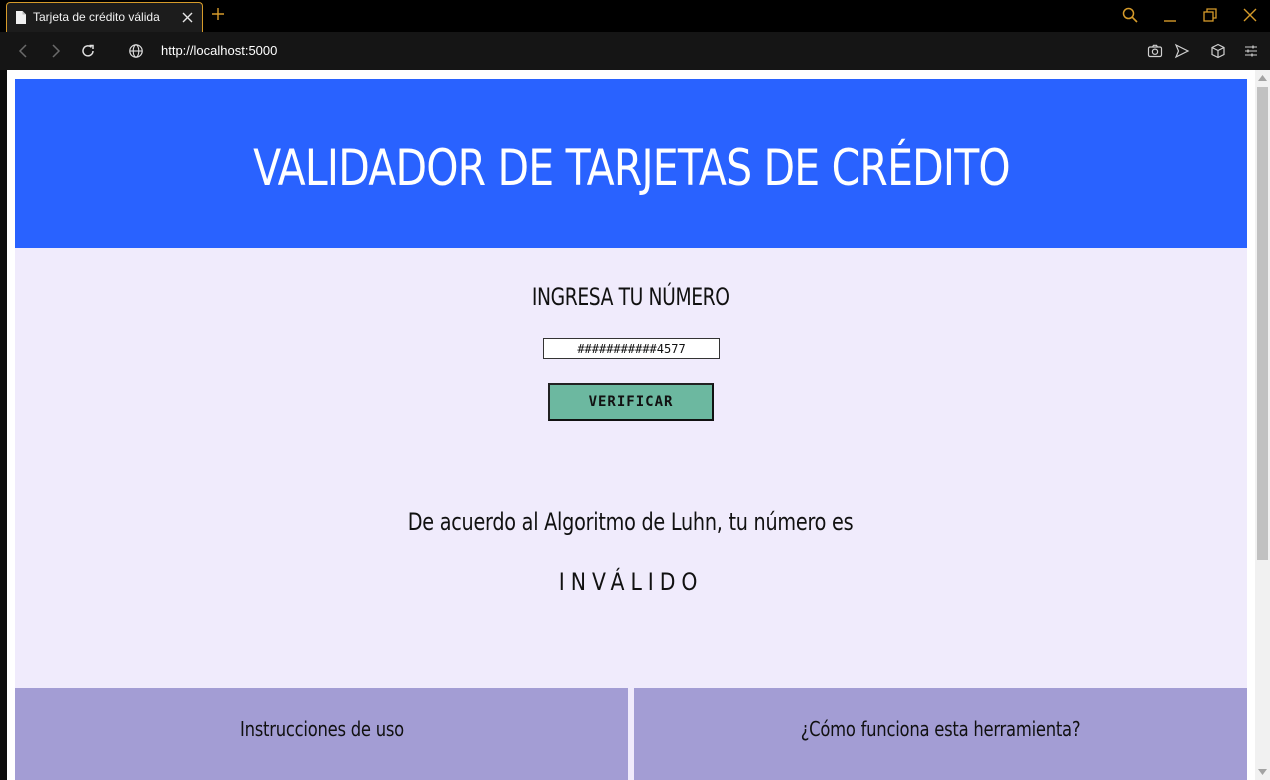  What do you see at coordinates (1250, 15) in the screenshot?
I see `close-window-icon` at bounding box center [1250, 15].